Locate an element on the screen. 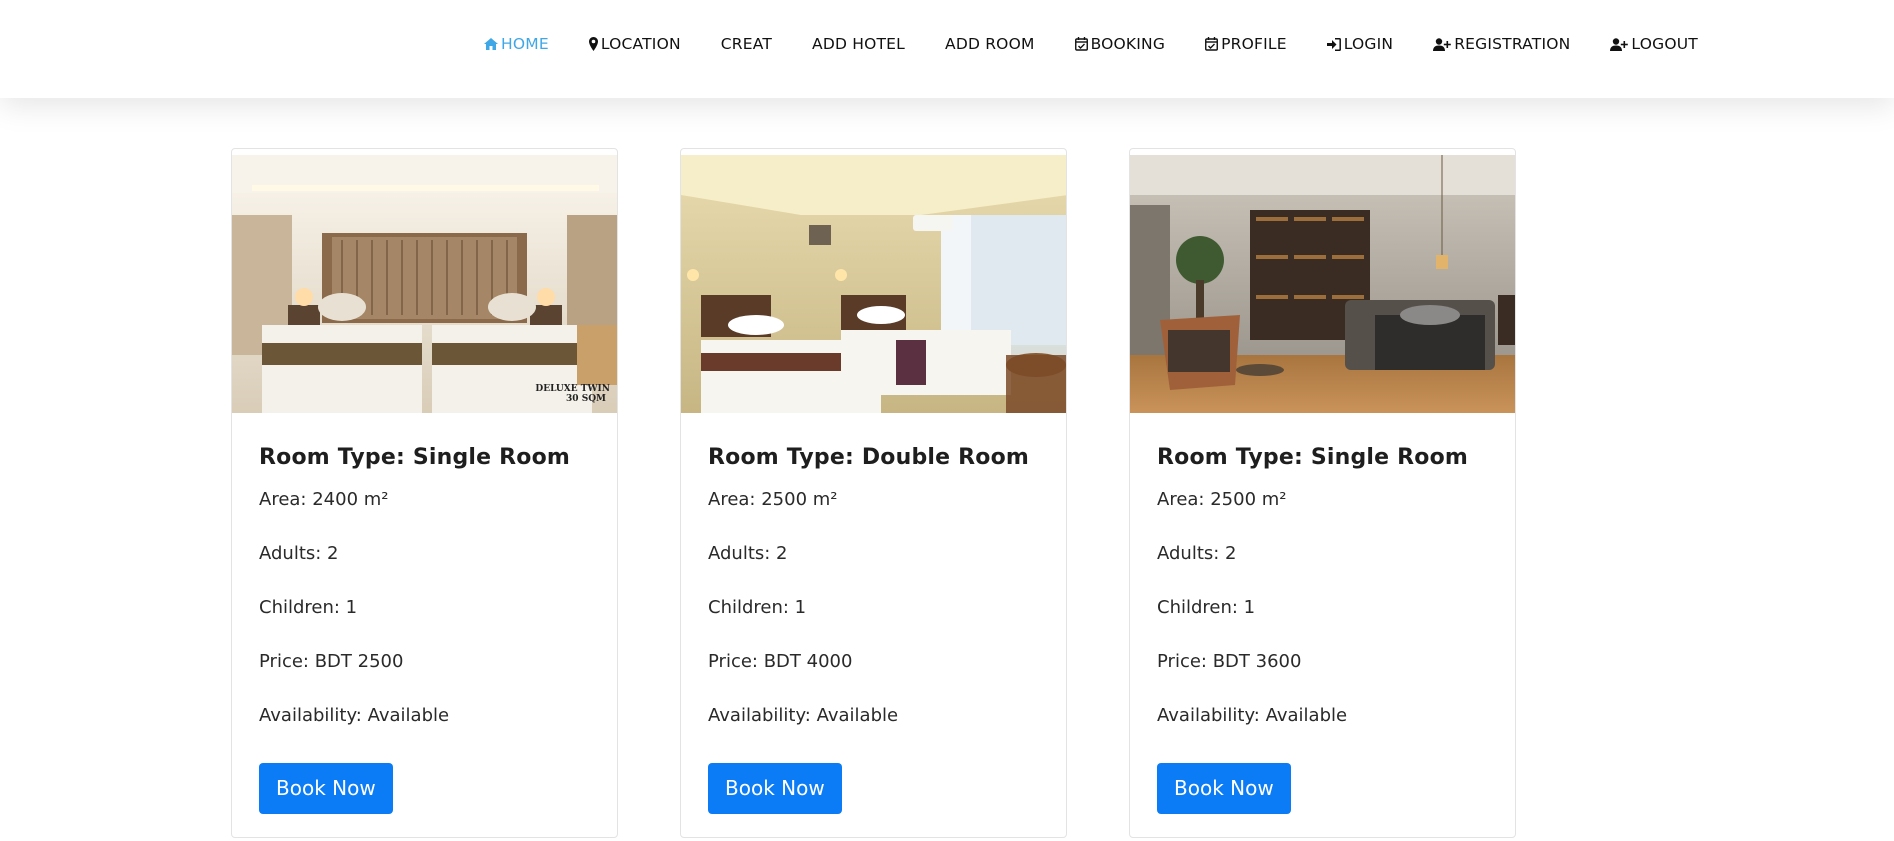 The image size is (1894, 841). nav-item-login: LOGIN is located at coordinates (1360, 44).